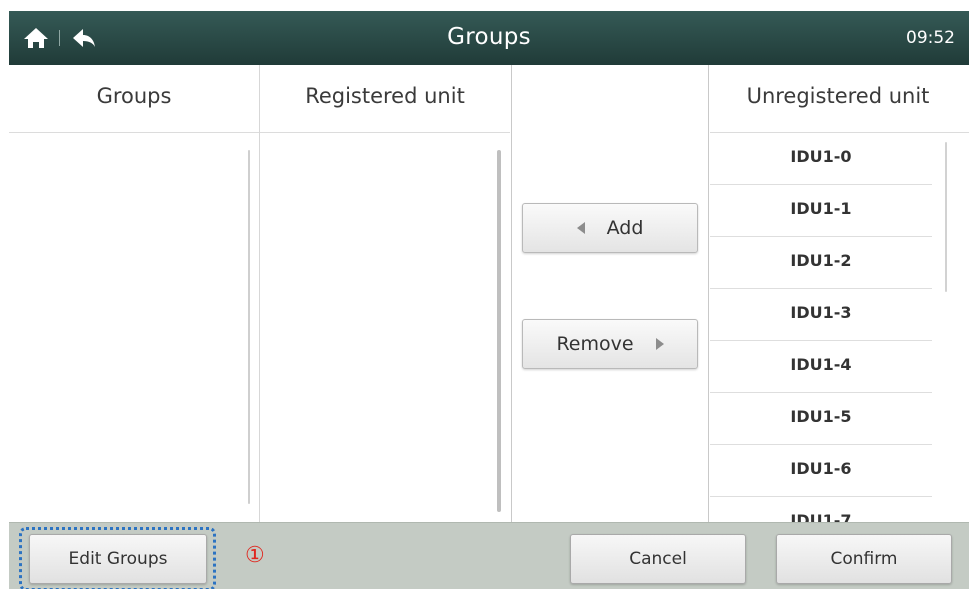  What do you see at coordinates (821, 419) in the screenshot?
I see `list-item: IDU1-5` at bounding box center [821, 419].